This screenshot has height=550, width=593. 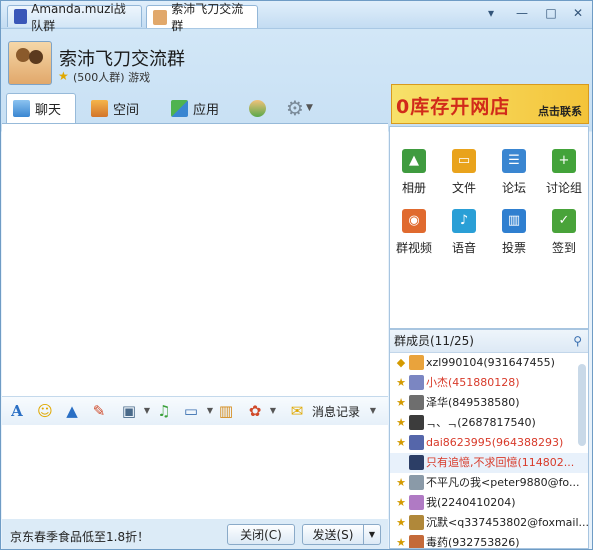 What do you see at coordinates (297, 411) in the screenshot?
I see `history-icon: ✉` at bounding box center [297, 411].